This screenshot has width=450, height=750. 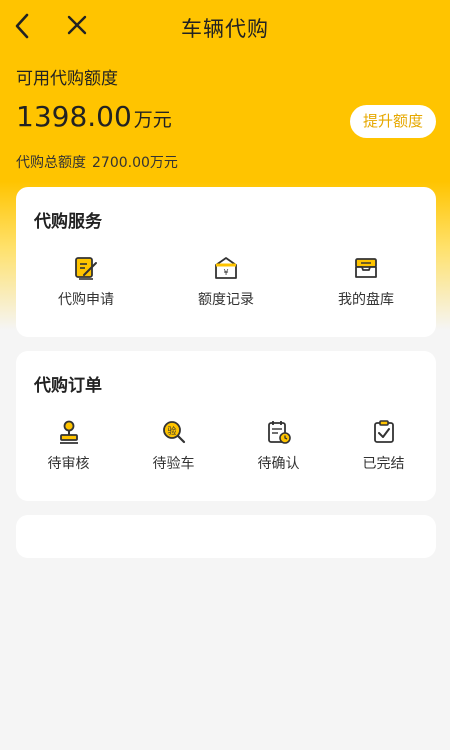 I want to click on inspect-icon-text: 验, so click(x=171, y=431).